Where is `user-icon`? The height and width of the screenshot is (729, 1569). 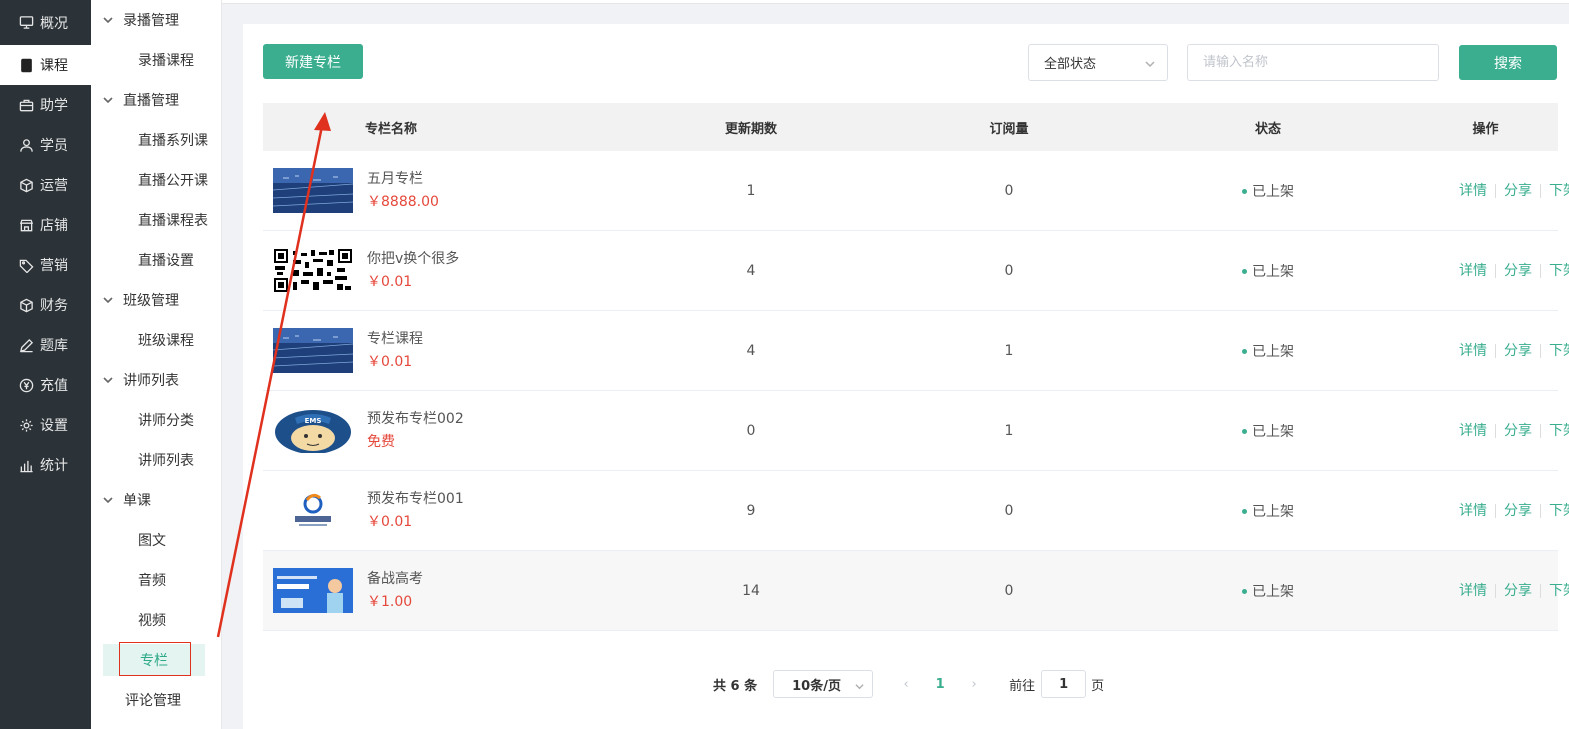
user-icon is located at coordinates (26, 145).